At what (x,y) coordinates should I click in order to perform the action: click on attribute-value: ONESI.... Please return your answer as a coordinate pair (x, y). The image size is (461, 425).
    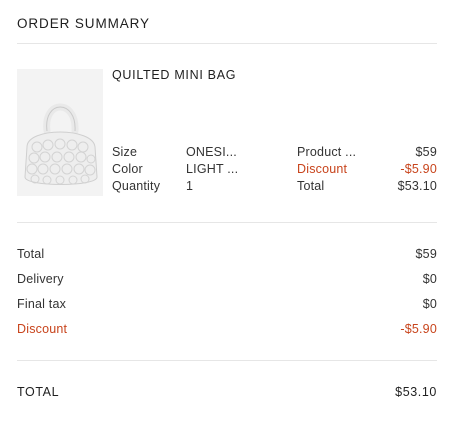
    Looking at the image, I should click on (211, 152).